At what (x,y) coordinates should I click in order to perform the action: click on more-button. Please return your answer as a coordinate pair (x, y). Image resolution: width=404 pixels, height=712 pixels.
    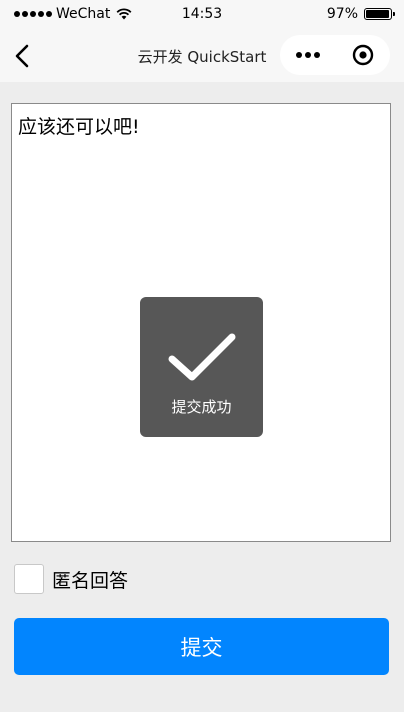
    Looking at the image, I should click on (307, 55).